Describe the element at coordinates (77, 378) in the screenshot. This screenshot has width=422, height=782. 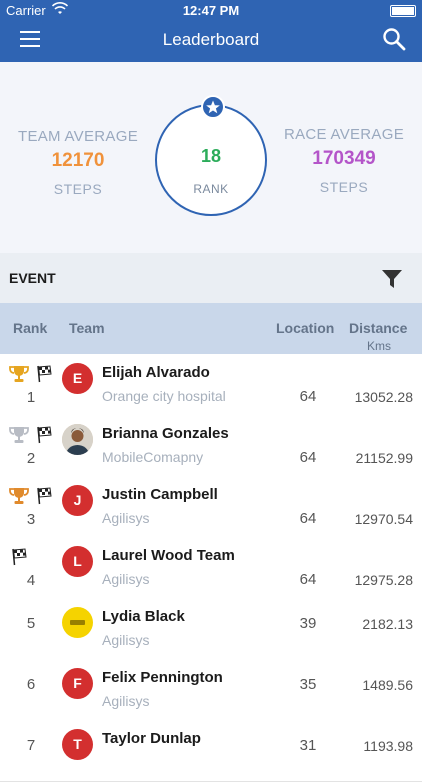
I see `avatar: E` at that location.